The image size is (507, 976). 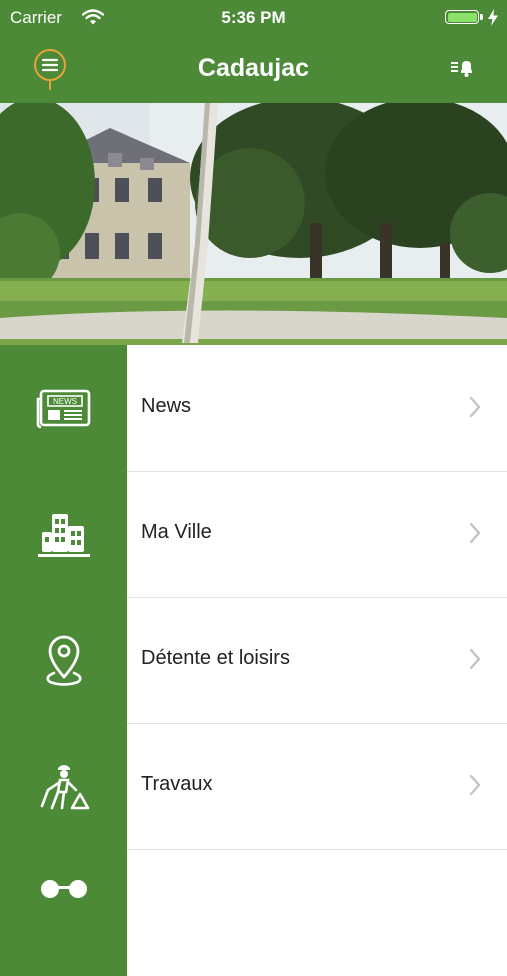 What do you see at coordinates (176, 532) in the screenshot?
I see `menu-item-label: Ma Ville` at bounding box center [176, 532].